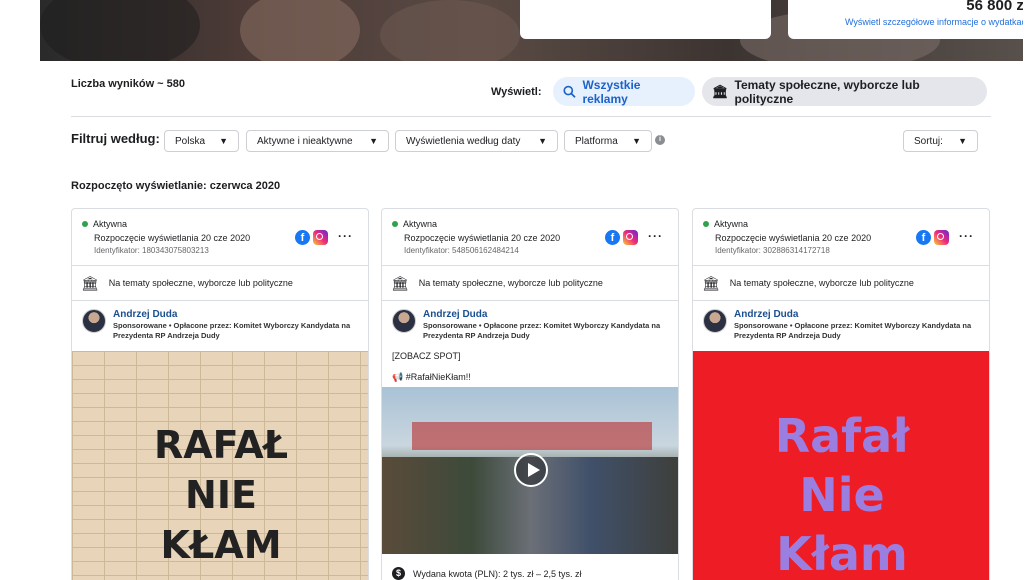  Describe the element at coordinates (398, 573) in the screenshot. I see `dollar-icon: $` at that location.